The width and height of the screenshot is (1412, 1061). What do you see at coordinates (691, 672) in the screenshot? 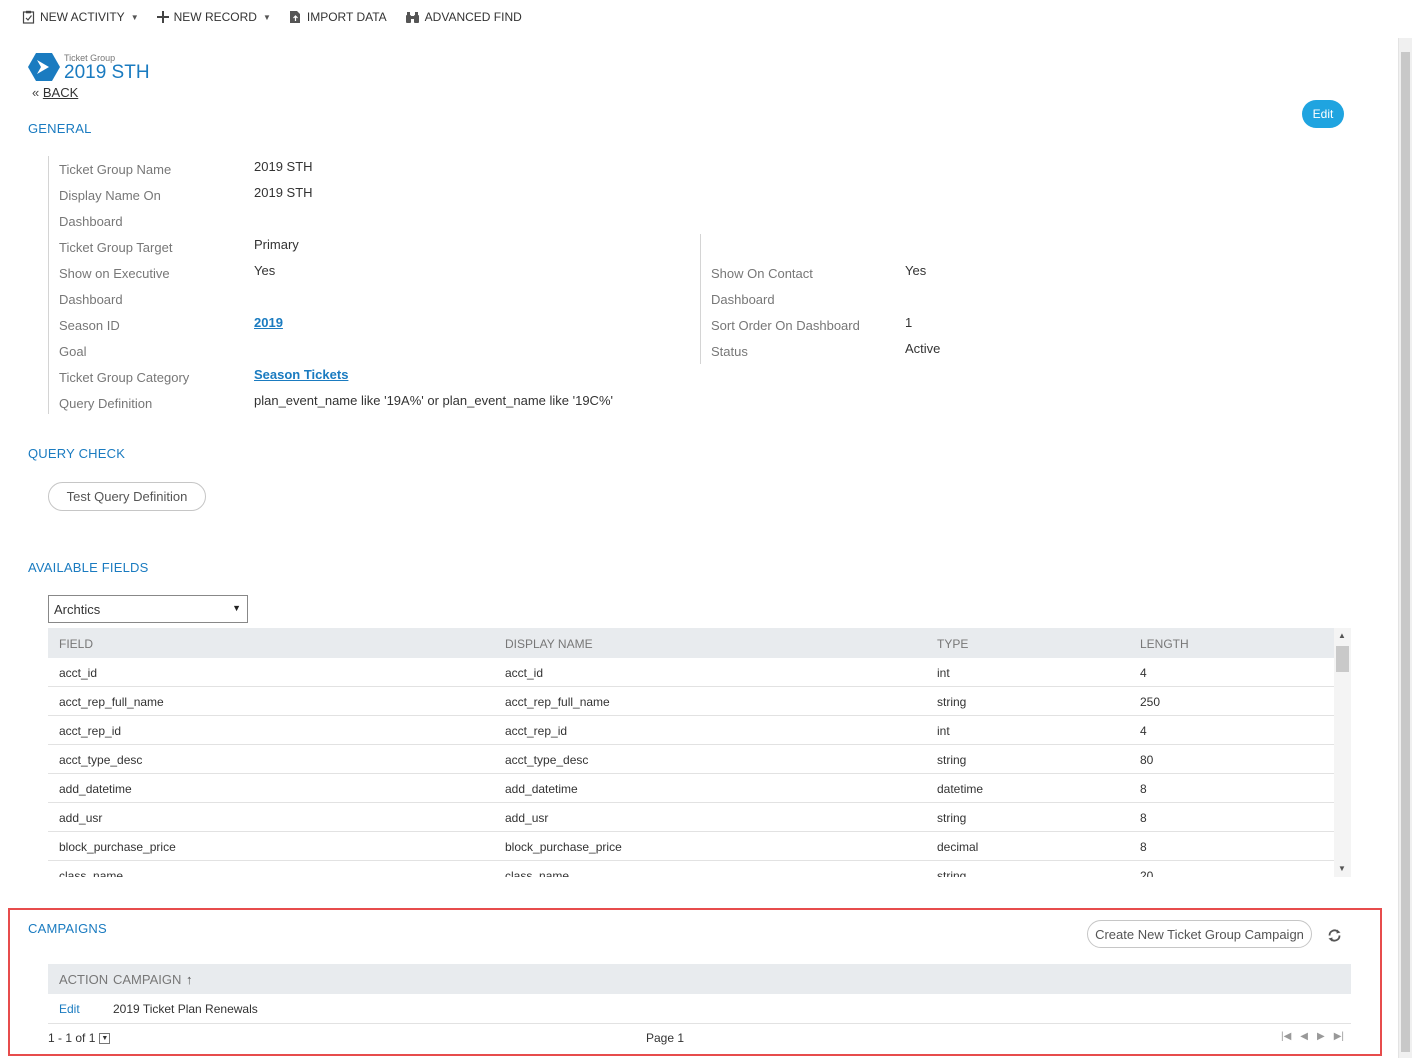
I see `table-row: acct_id acct_id int 4` at bounding box center [691, 672].